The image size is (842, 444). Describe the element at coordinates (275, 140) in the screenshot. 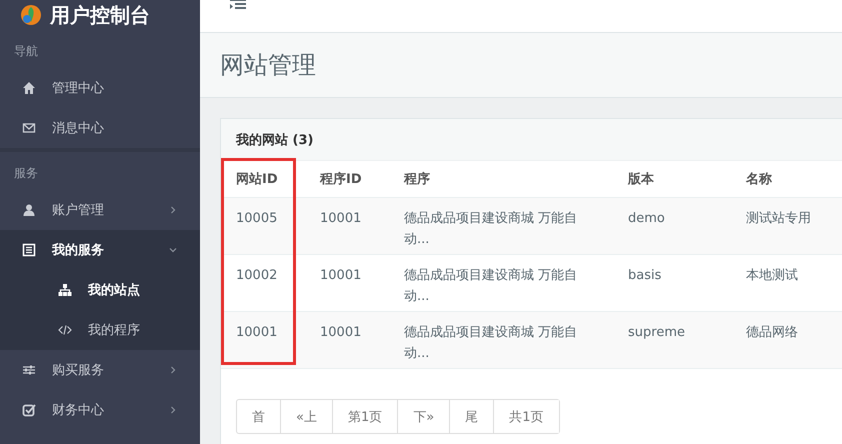

I see `card-title: 我的网站 (3)` at that location.